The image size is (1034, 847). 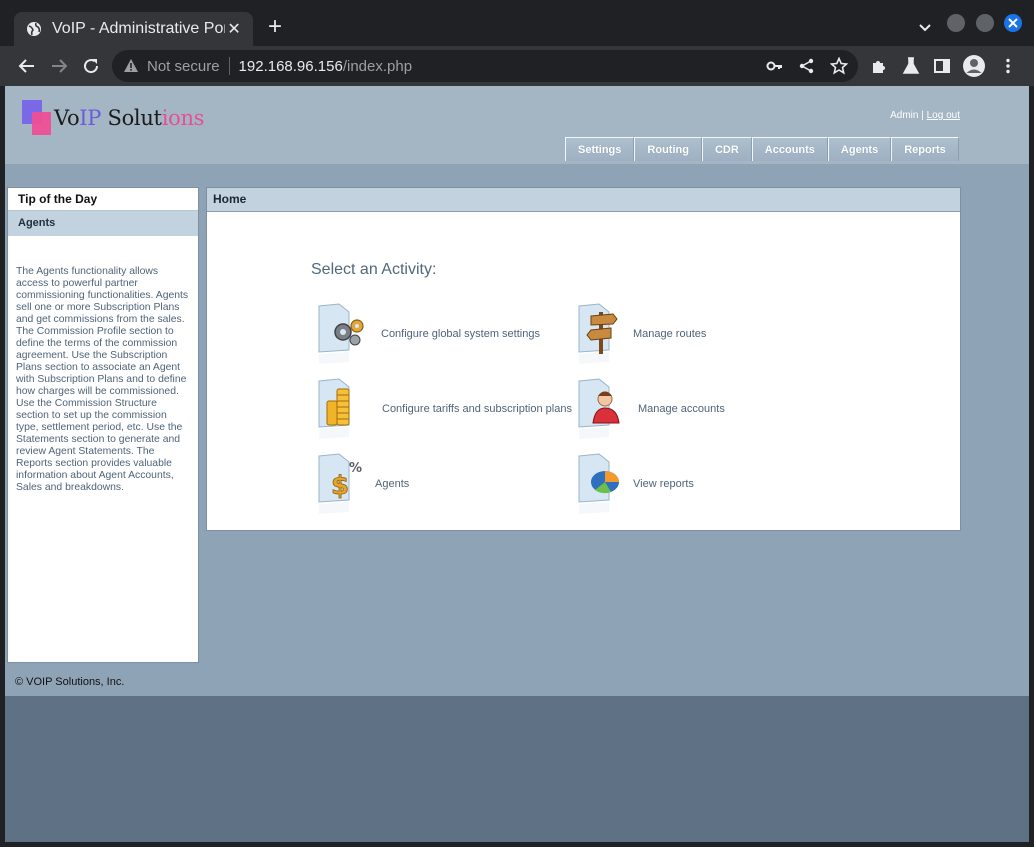 What do you see at coordinates (663, 484) in the screenshot?
I see `activity-label: View reports` at bounding box center [663, 484].